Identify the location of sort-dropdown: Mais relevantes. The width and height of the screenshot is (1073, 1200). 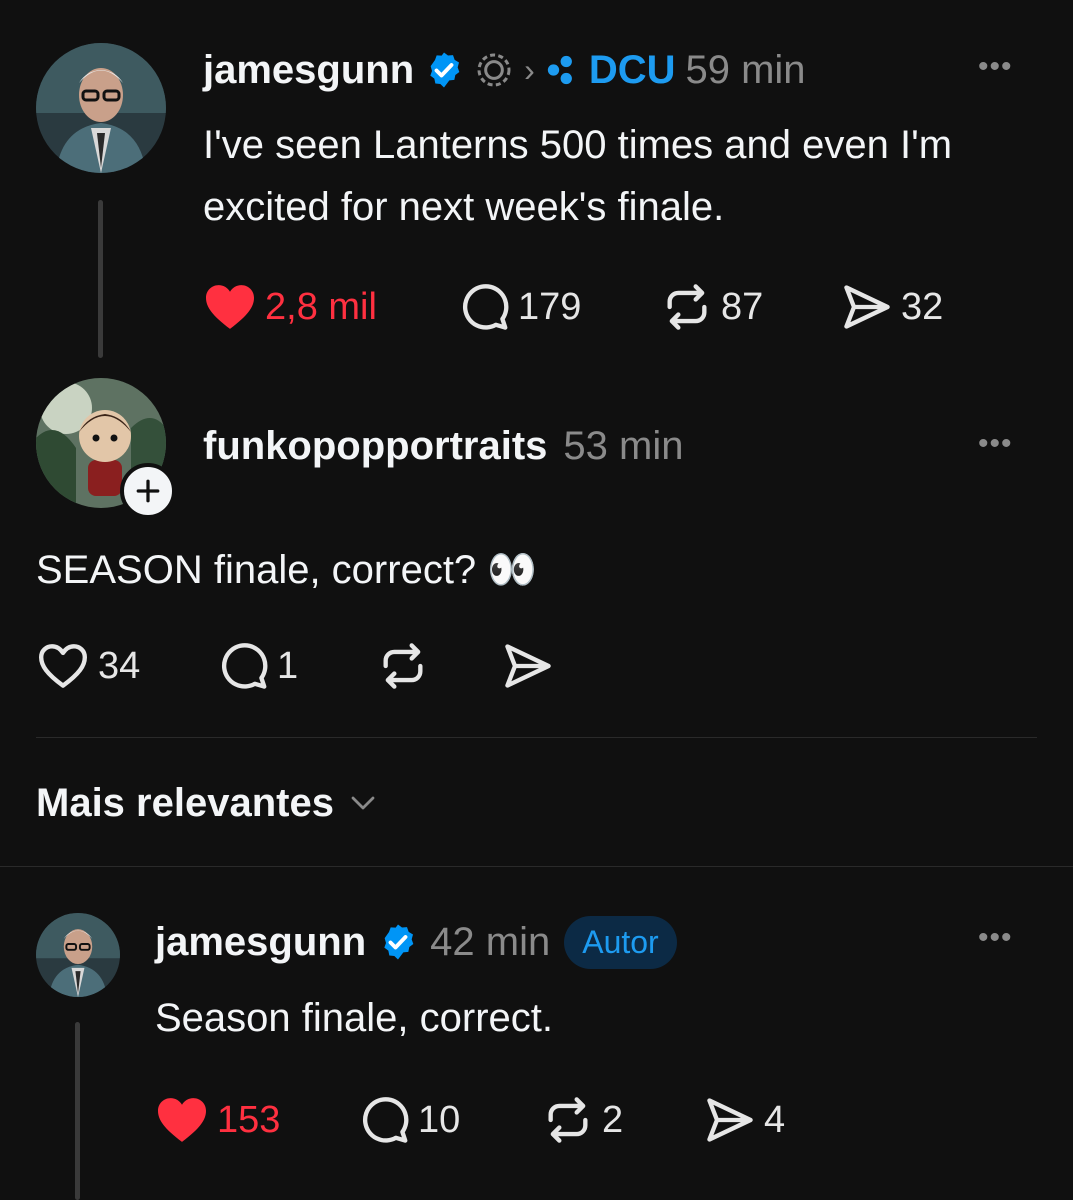
(207, 803).